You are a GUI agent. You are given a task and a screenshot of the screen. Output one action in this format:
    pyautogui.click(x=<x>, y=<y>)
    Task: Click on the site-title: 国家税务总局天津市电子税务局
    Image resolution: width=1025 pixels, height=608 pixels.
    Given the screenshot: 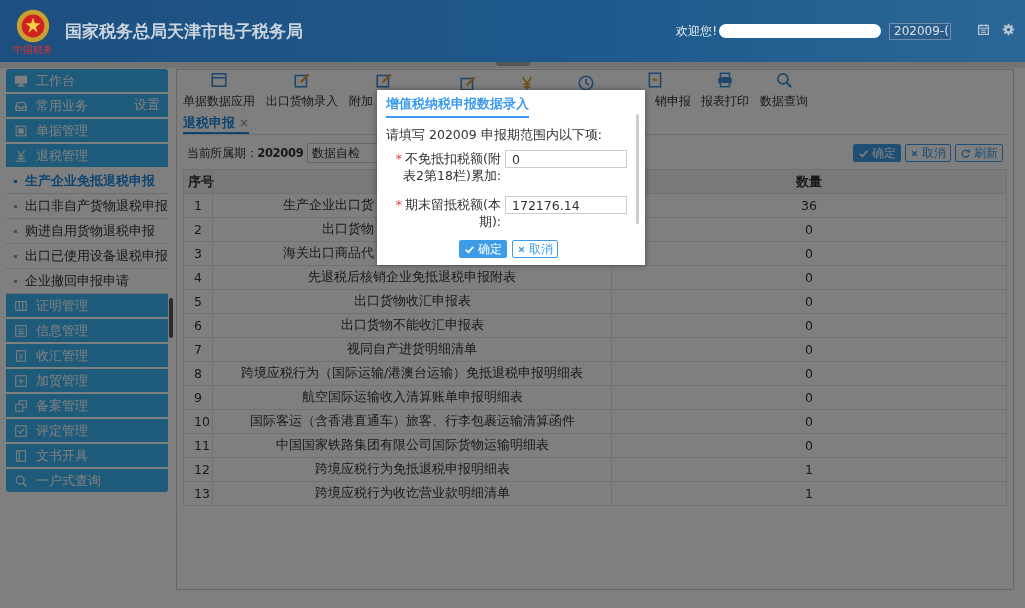 What is the action you would take?
    pyautogui.click(x=184, y=31)
    